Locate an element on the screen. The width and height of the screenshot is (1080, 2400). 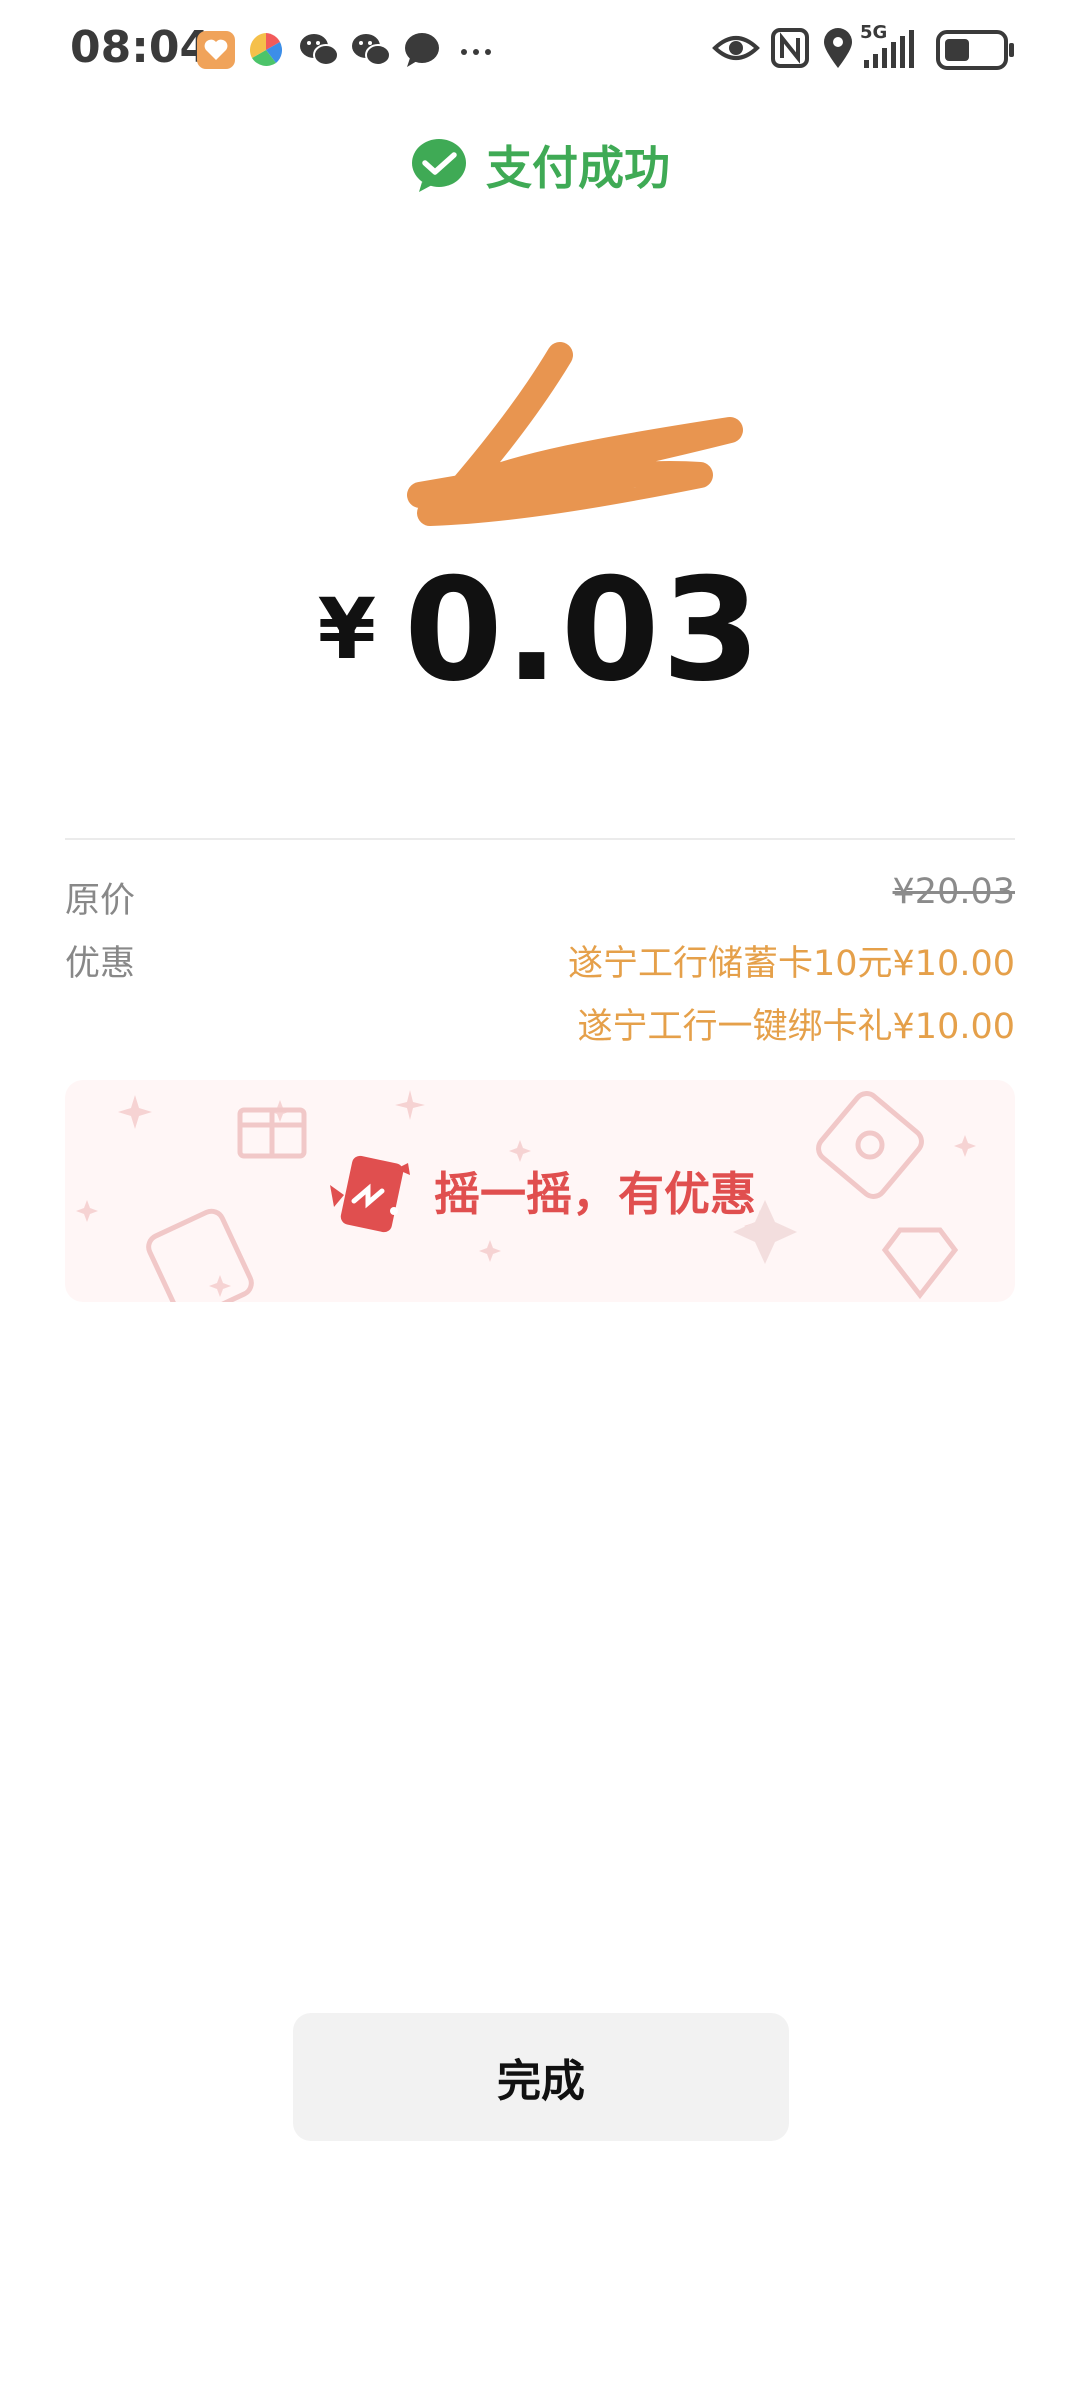
signal-5g-icon: 5G is located at coordinates (893, 47).